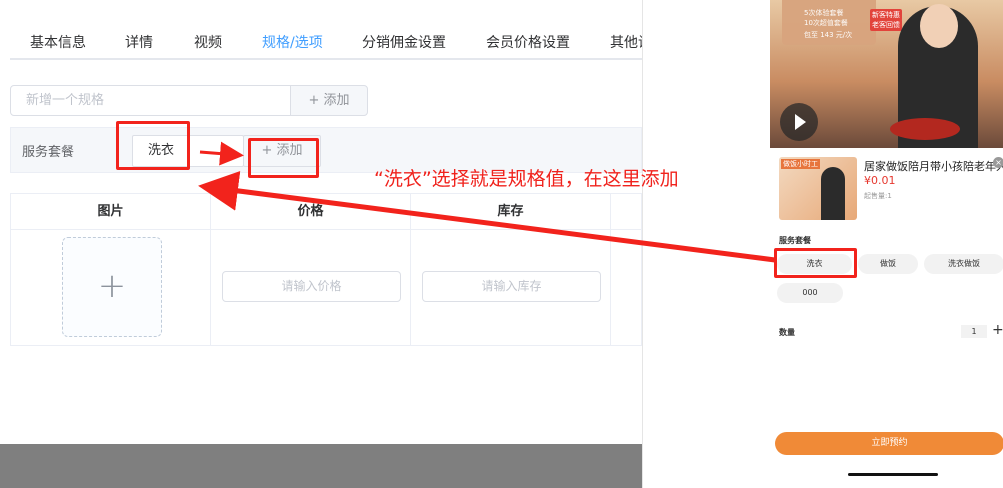 The width and height of the screenshot is (1003, 488). Describe the element at coordinates (626, 212) in the screenshot. I see `column-header-extra` at that location.